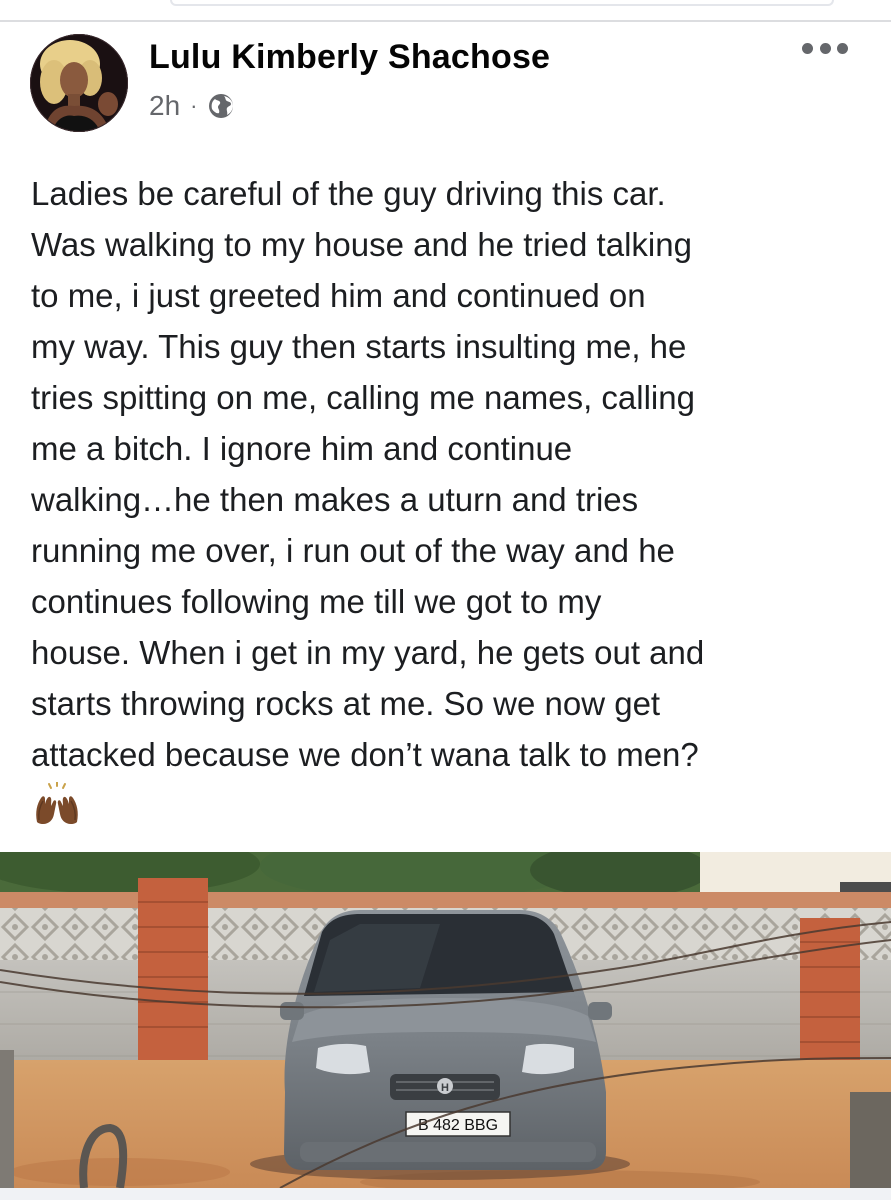  I want to click on raising-hands-icon, so click(57, 803).